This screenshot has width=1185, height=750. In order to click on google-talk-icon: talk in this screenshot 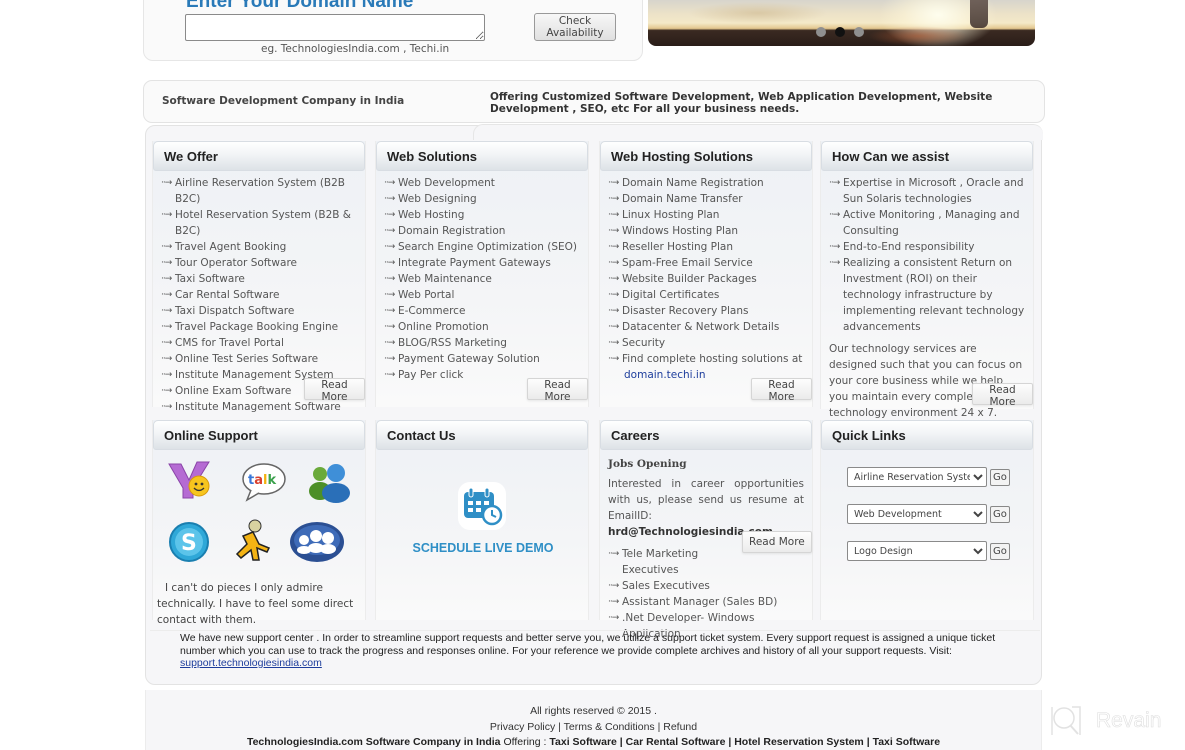, I will do `click(263, 482)`.